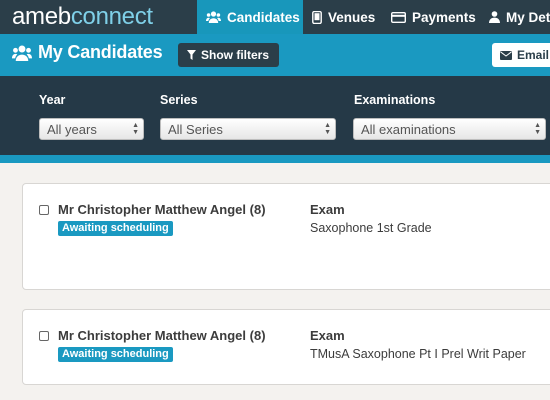 The height and width of the screenshot is (400, 550). Describe the element at coordinates (494, 17) in the screenshot. I see `user-icon` at that location.